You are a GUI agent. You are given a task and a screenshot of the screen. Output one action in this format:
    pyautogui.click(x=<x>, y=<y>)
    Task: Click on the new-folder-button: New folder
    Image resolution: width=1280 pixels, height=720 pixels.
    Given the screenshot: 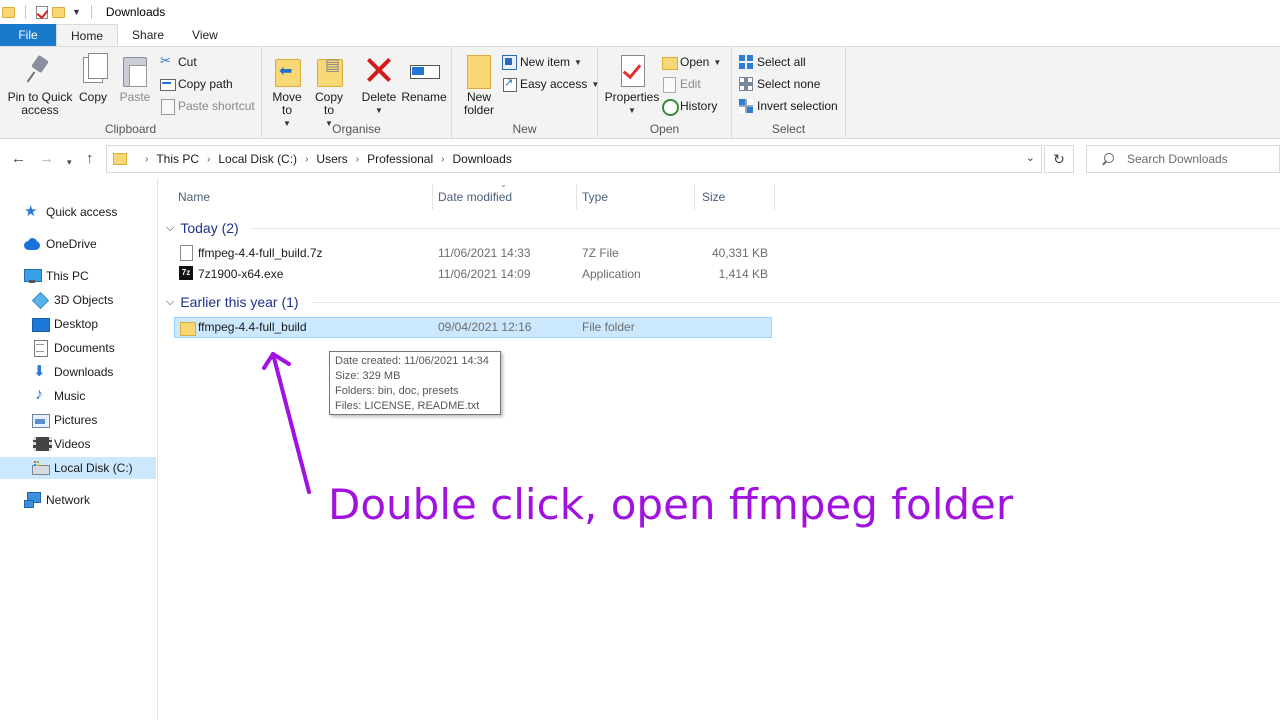 What is the action you would take?
    pyautogui.click(x=479, y=85)
    